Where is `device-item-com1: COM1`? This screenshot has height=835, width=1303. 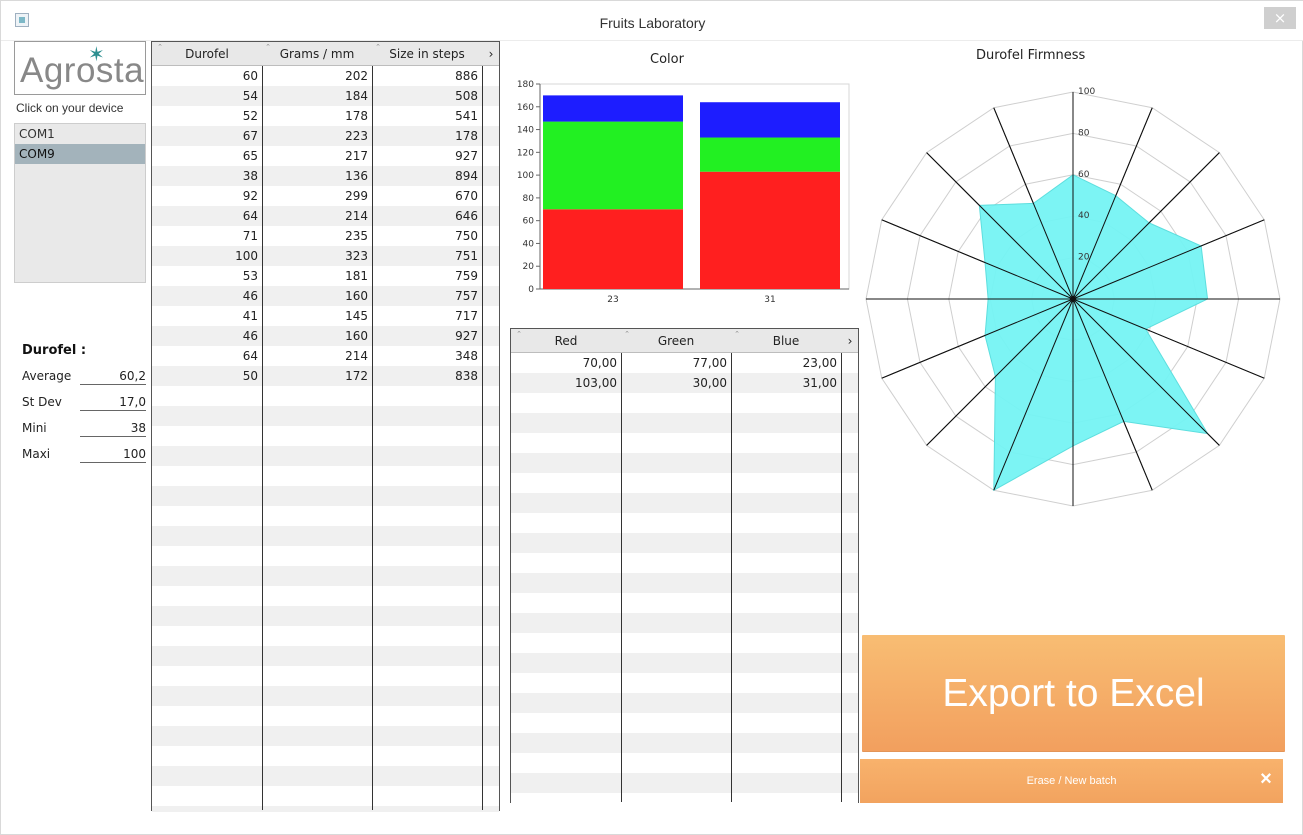 device-item-com1: COM1 is located at coordinates (80, 134).